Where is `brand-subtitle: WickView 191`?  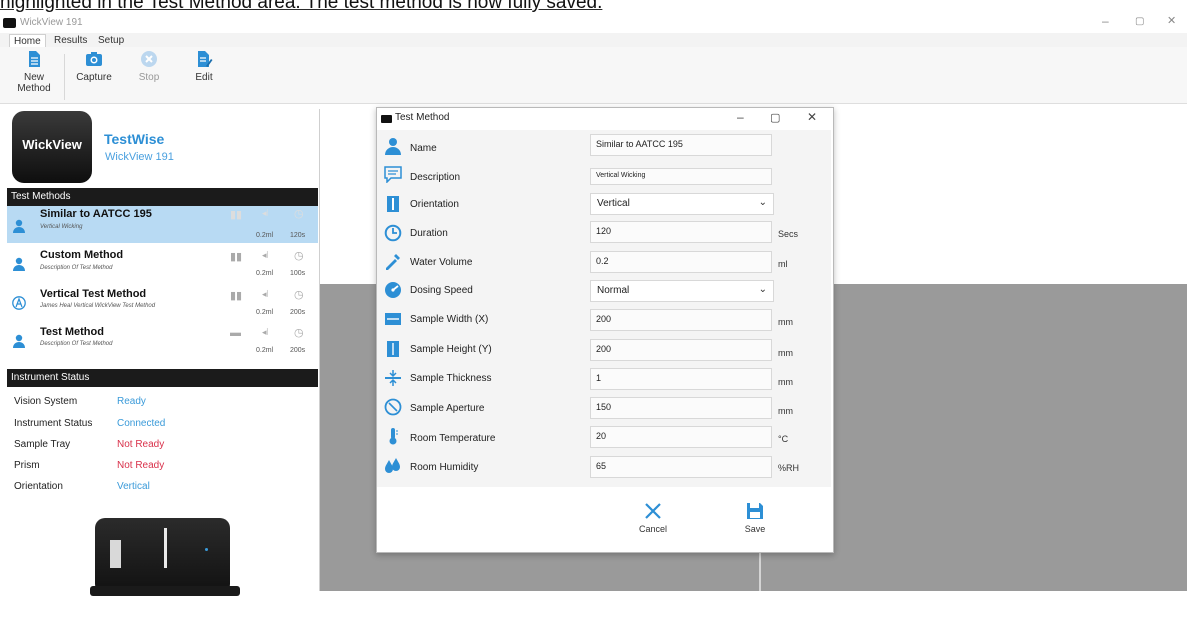 brand-subtitle: WickView 191 is located at coordinates (139, 157).